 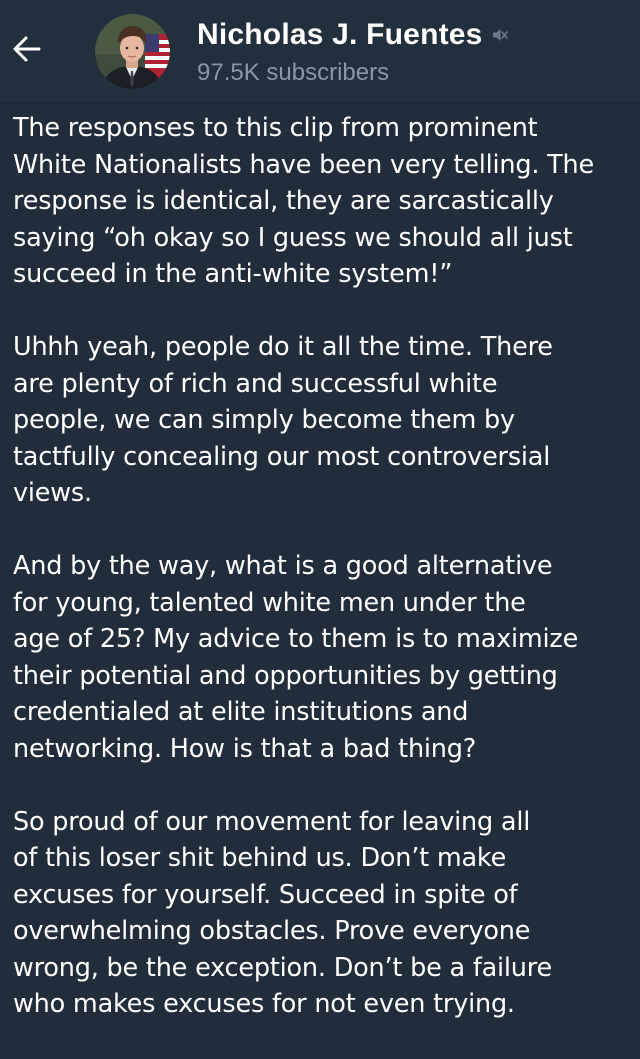 I want to click on channel-avatar, so click(x=132, y=51).